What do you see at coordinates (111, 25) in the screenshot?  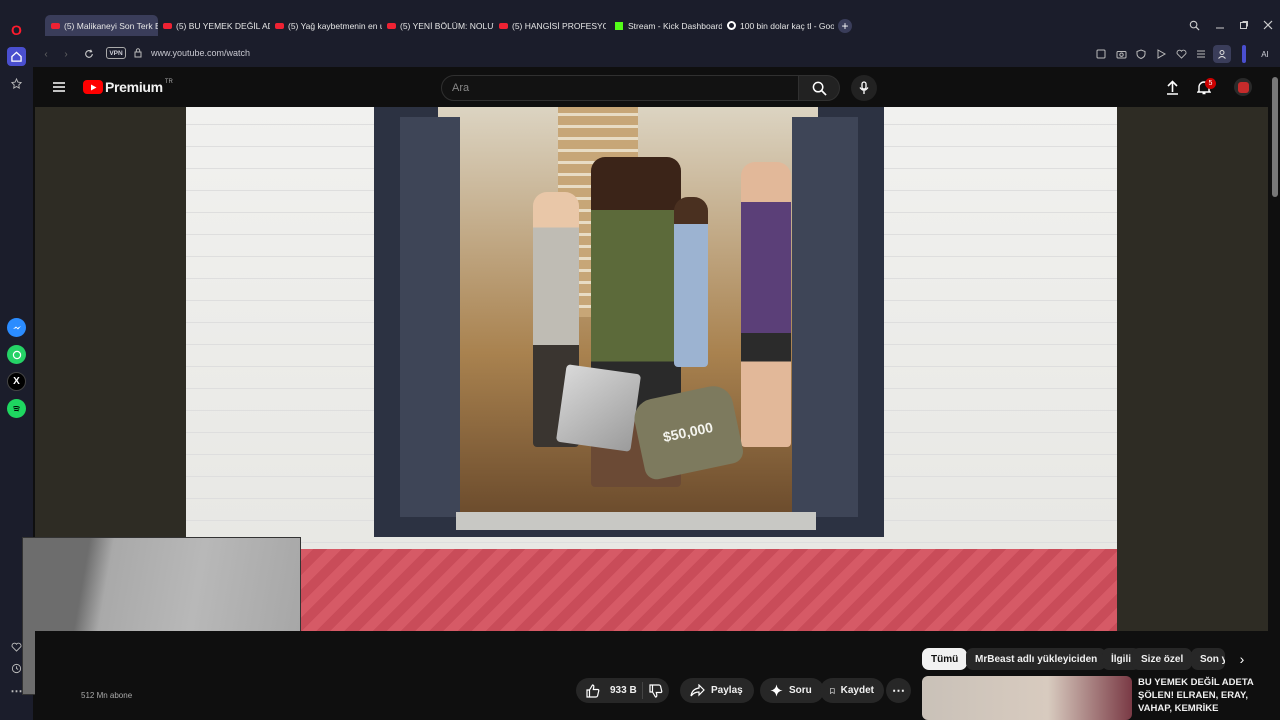 I see `tab-label: (5) Malikaneyi Son Terk Ed` at bounding box center [111, 25].